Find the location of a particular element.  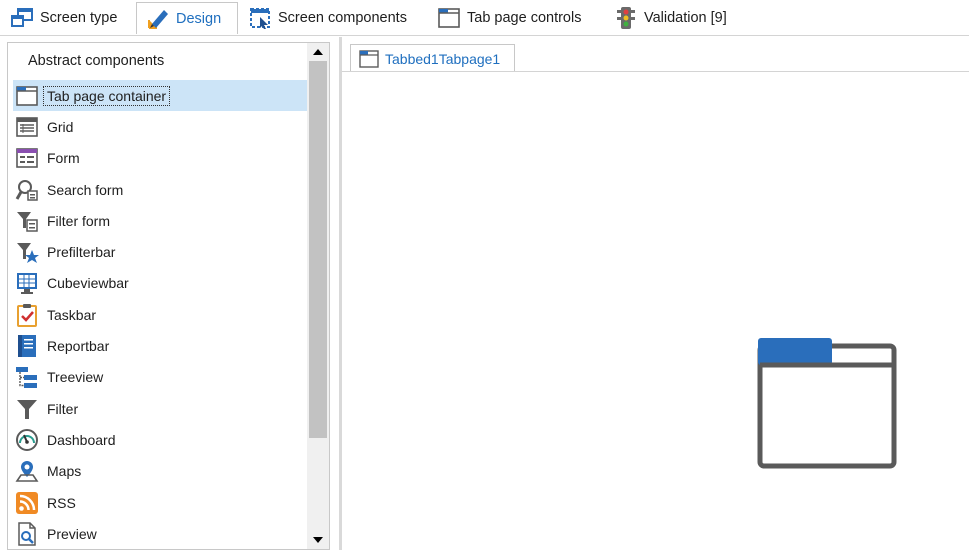

form-icon is located at coordinates (27, 158).